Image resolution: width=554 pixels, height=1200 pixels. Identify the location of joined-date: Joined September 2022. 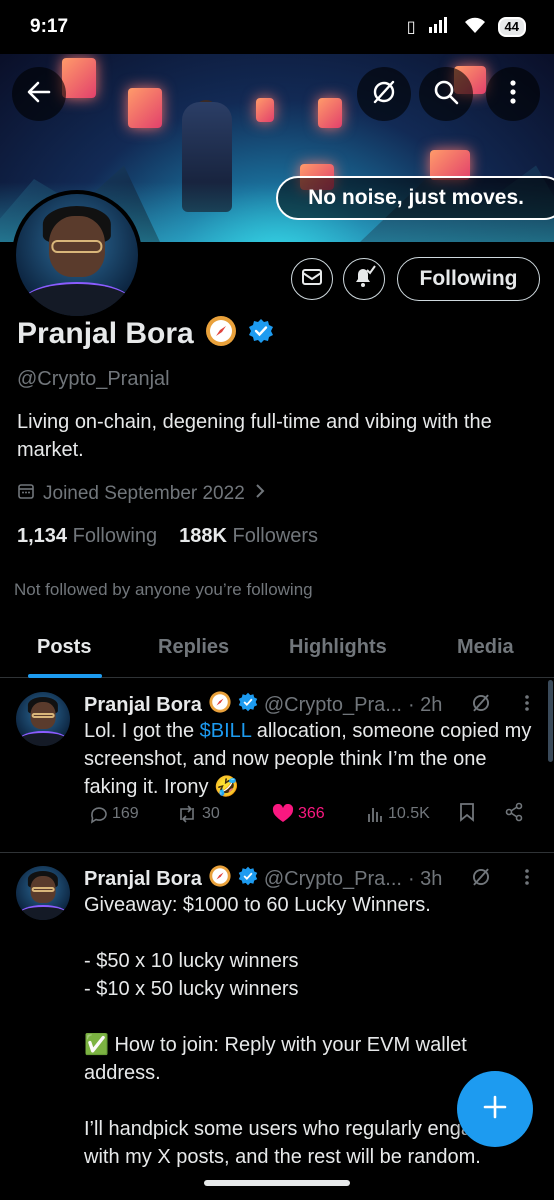
(142, 494).